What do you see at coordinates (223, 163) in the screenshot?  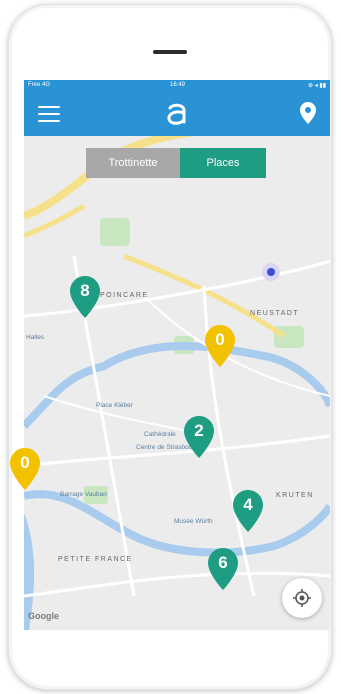 I see `tab-places: Places` at bounding box center [223, 163].